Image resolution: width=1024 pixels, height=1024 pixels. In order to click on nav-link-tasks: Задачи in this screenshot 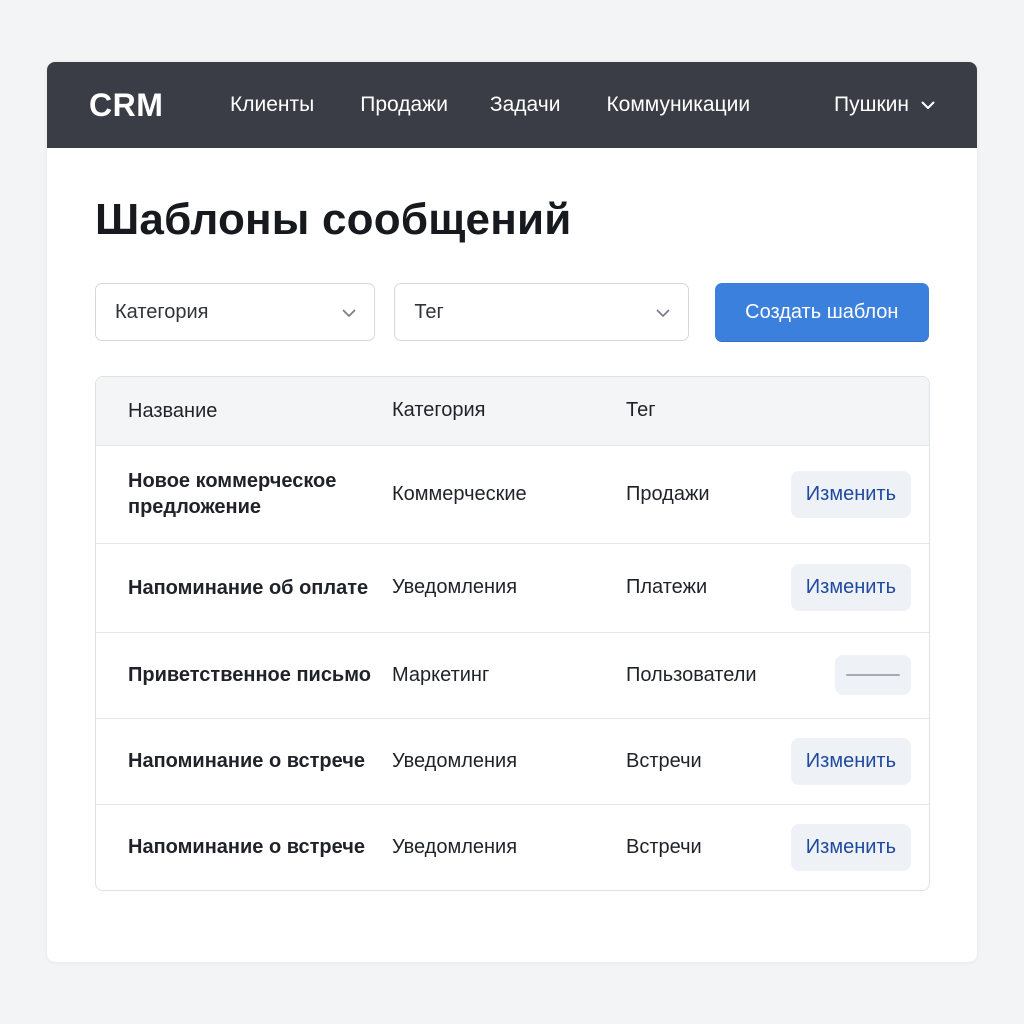, I will do `click(525, 105)`.